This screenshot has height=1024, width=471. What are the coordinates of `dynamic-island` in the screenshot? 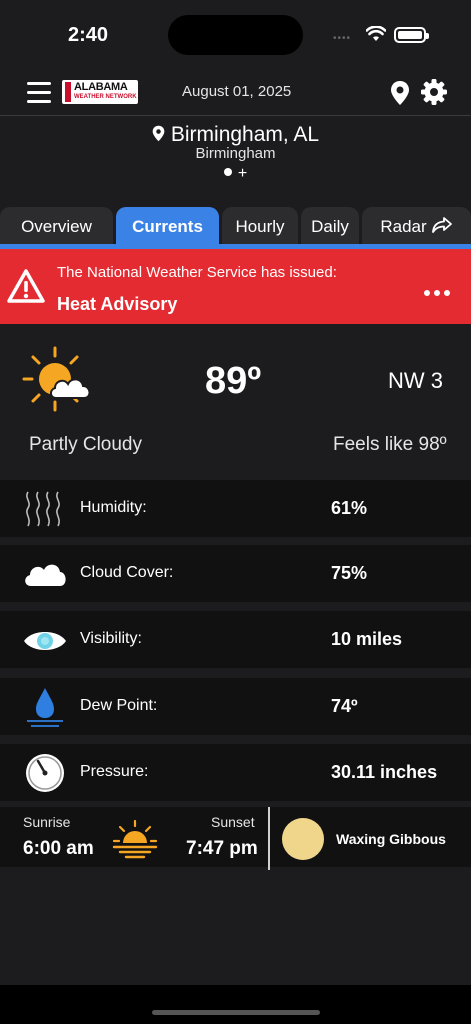 It's located at (235, 35).